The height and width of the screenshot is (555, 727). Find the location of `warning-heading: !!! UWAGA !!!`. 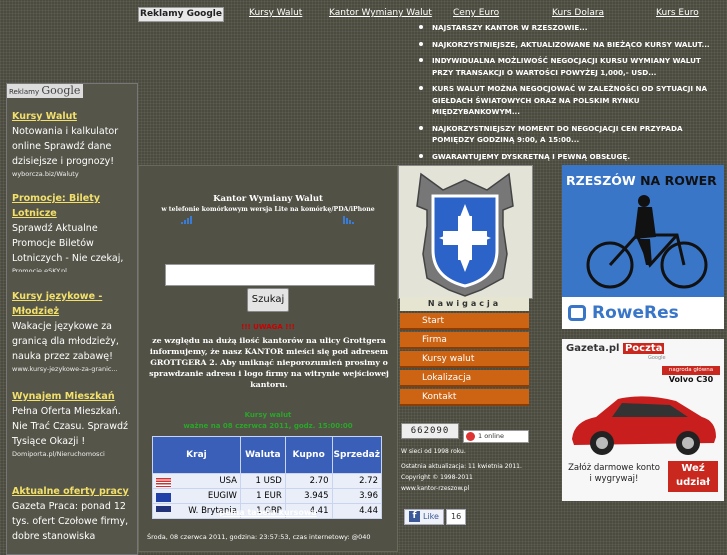

warning-heading: !!! UWAGA !!! is located at coordinates (268, 327).